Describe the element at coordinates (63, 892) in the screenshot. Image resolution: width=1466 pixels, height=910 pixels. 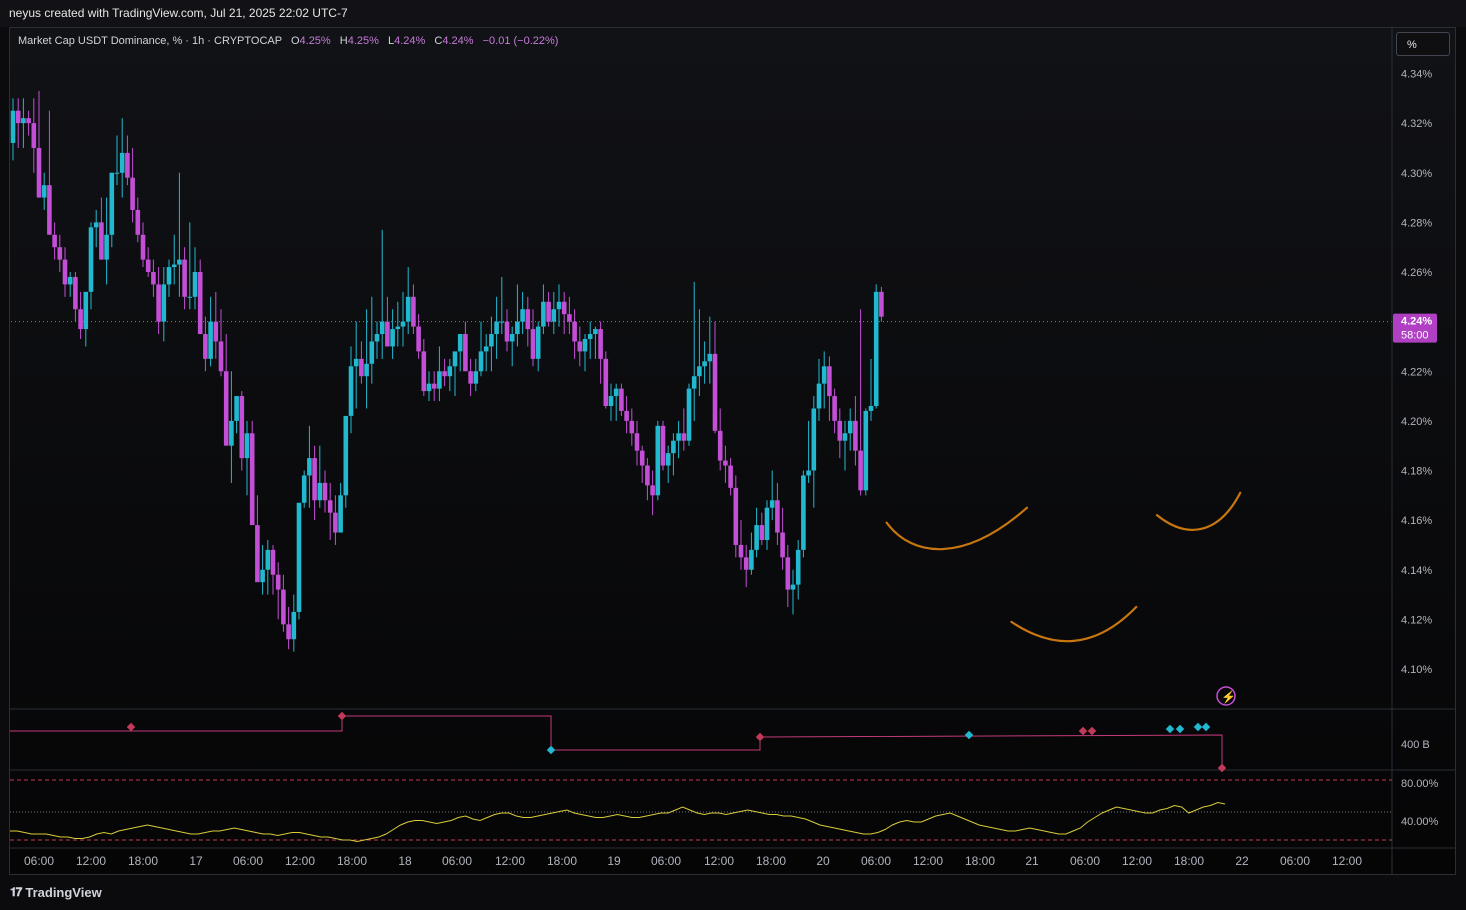
I see `brand-name: TradingView` at that location.